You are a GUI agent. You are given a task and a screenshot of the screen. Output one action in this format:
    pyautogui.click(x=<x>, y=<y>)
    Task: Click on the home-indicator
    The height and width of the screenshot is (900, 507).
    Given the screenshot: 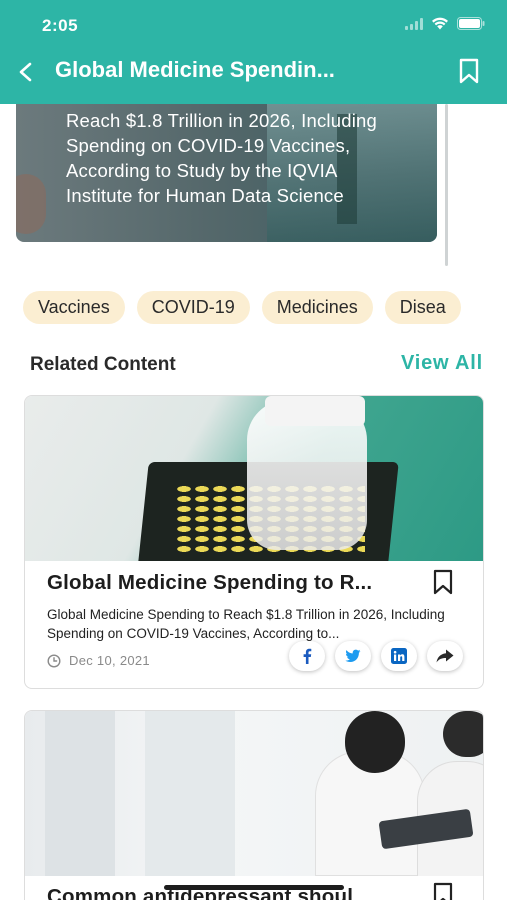 What is the action you would take?
    pyautogui.click(x=254, y=887)
    